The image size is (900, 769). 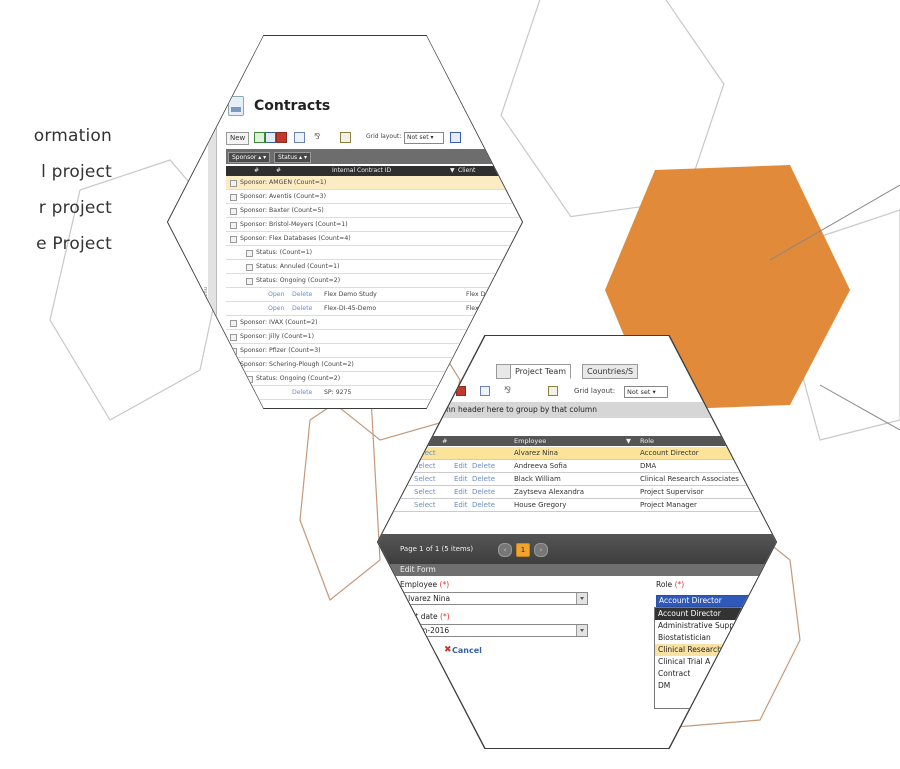 What do you see at coordinates (523, 550) in the screenshot?
I see `pager-page-current: 1` at bounding box center [523, 550].